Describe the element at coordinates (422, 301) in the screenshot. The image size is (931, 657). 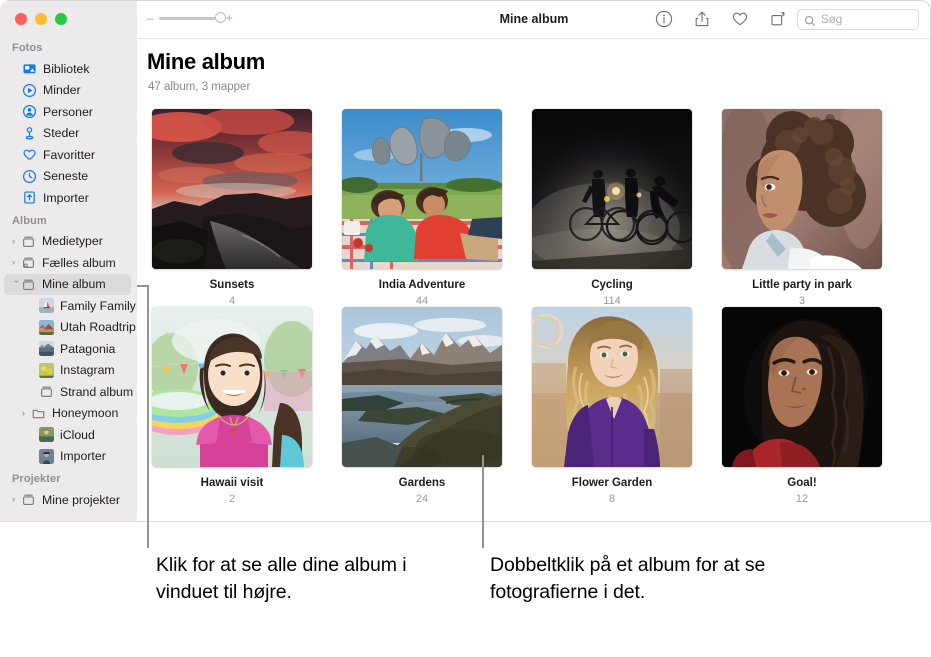
I see `album-count: 44` at that location.